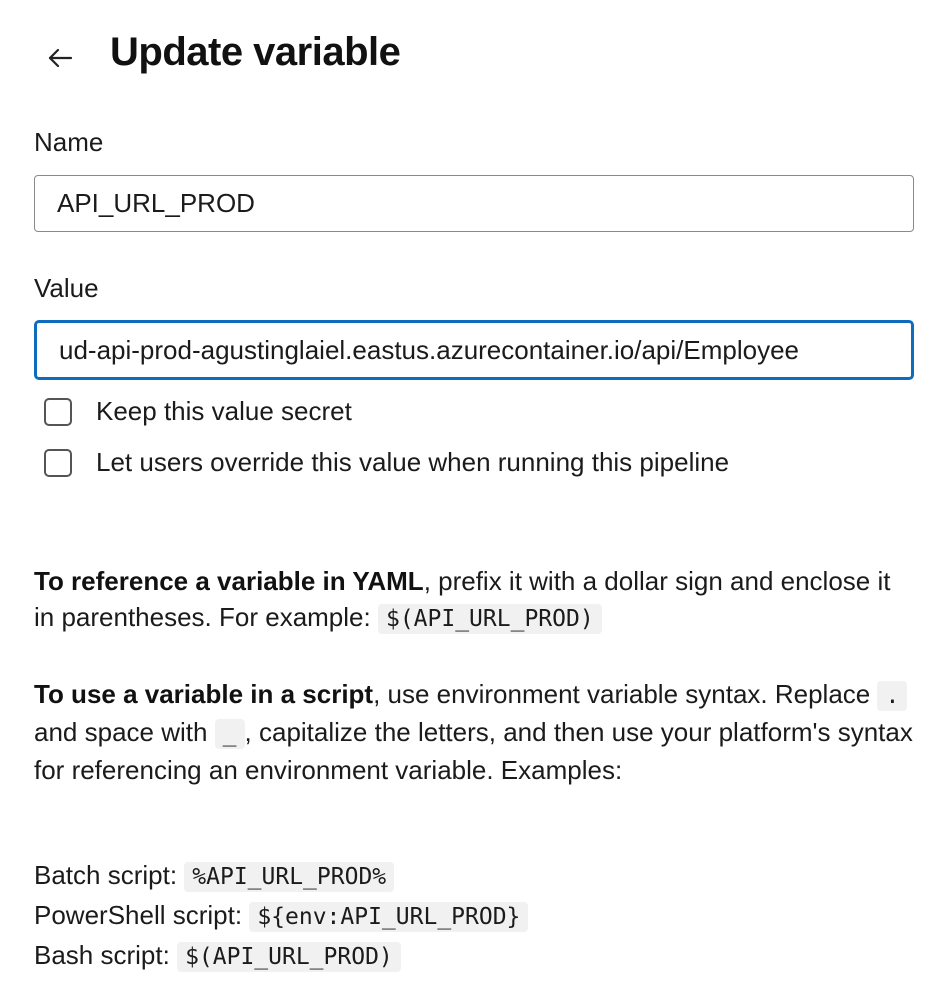 The image size is (950, 1000). What do you see at coordinates (389, 917) in the screenshot?
I see `powershell-example-code: ${env:API_URL_PROD}` at bounding box center [389, 917].